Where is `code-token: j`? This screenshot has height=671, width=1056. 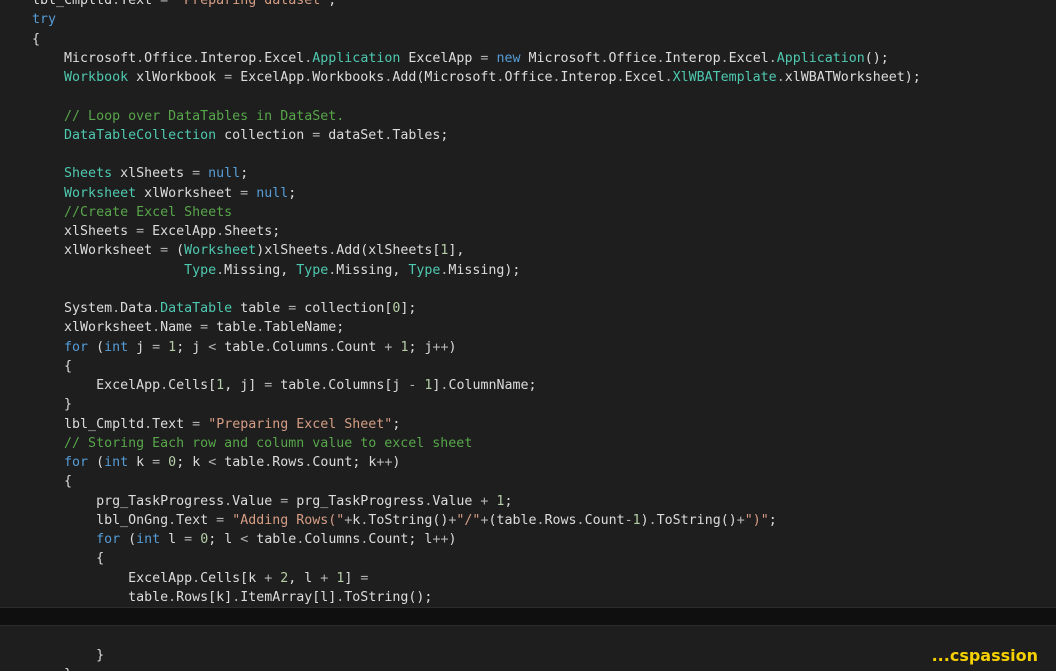 code-token: j is located at coordinates (140, 347).